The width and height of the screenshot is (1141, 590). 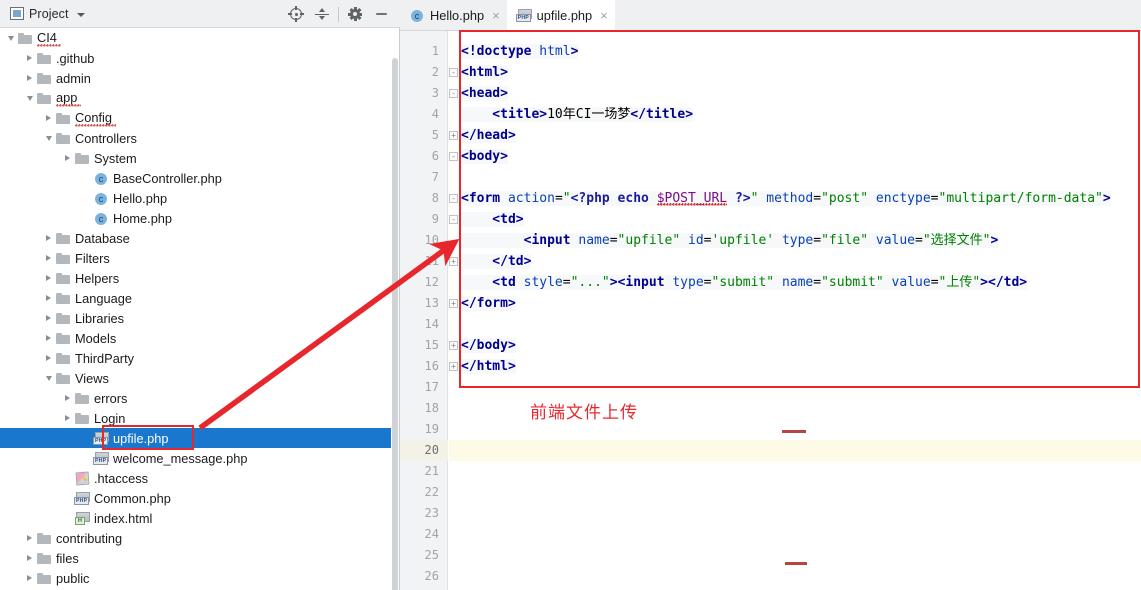 What do you see at coordinates (196, 478) in the screenshot?
I see `tree-item-htaccess: .htaccess` at bounding box center [196, 478].